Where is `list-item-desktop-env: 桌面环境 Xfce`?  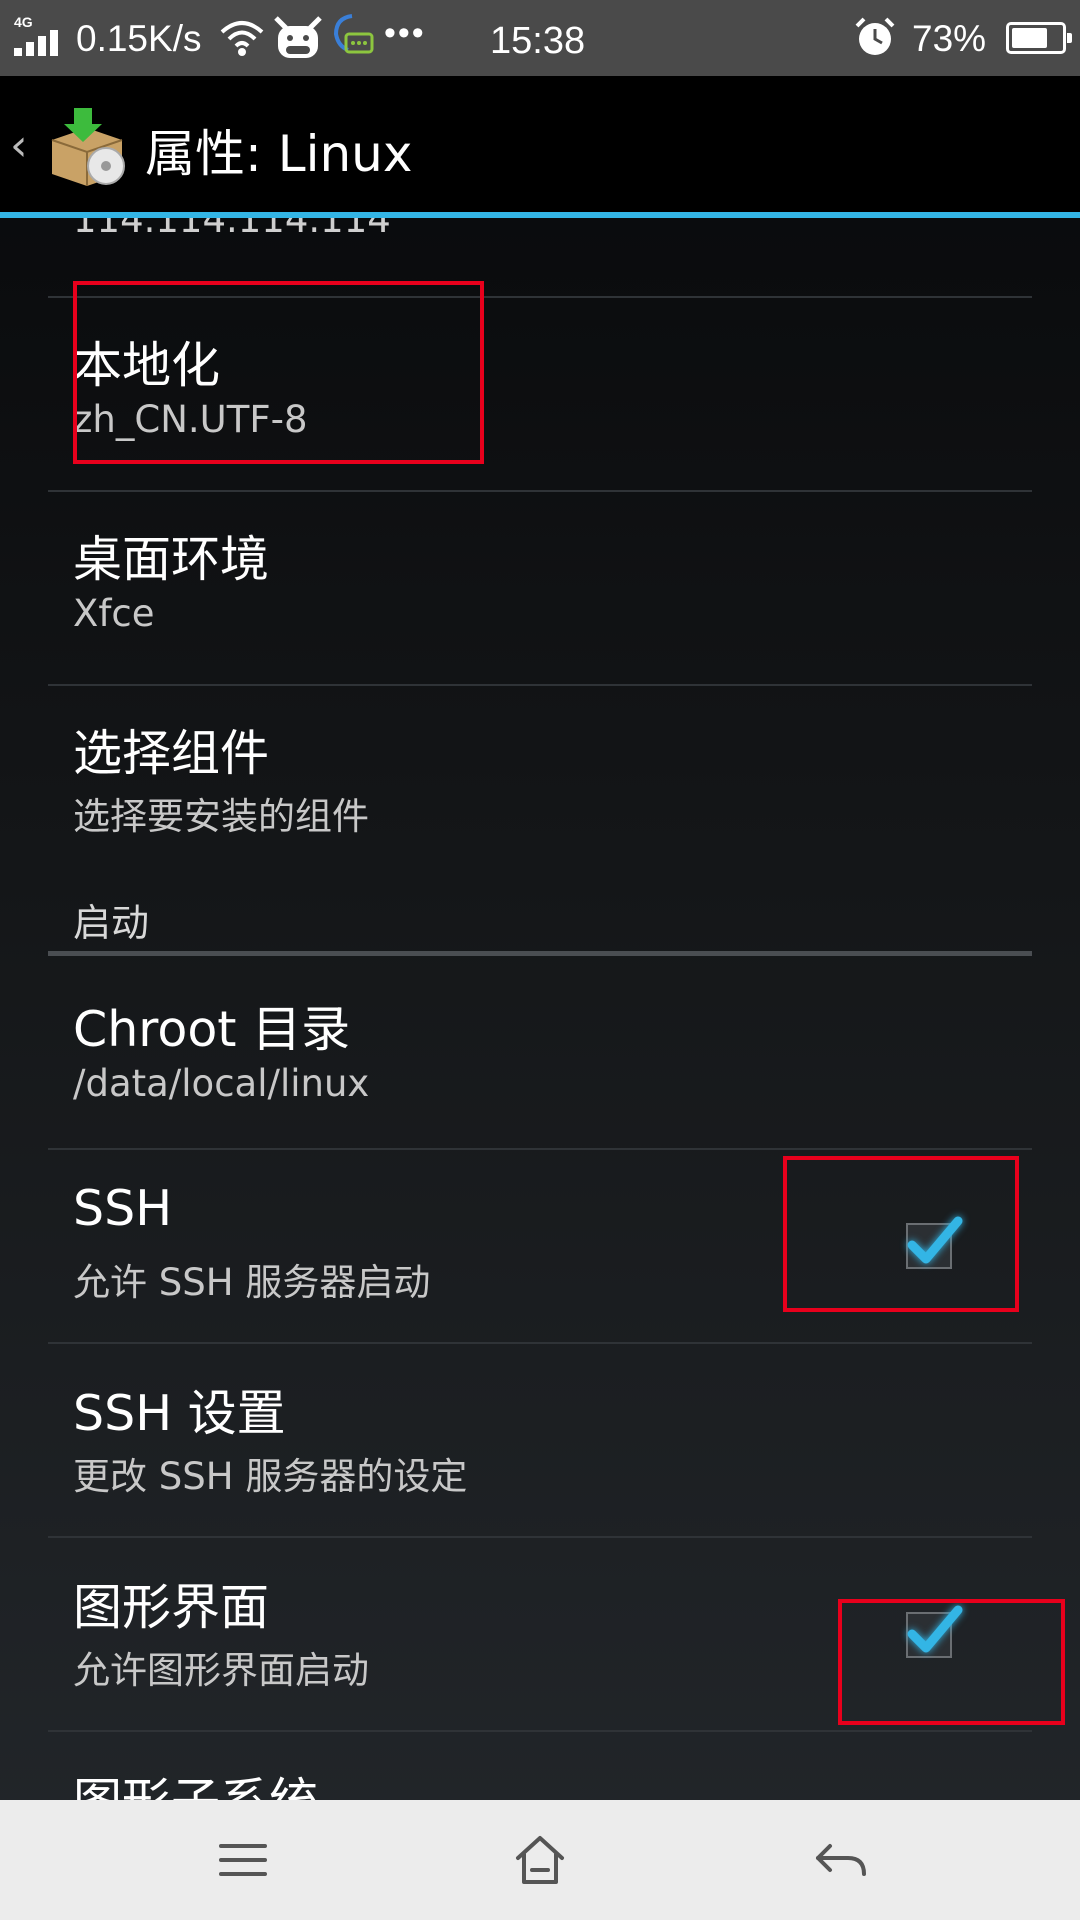
list-item-desktop-env: 桌面环境 Xfce is located at coordinates (540, 589).